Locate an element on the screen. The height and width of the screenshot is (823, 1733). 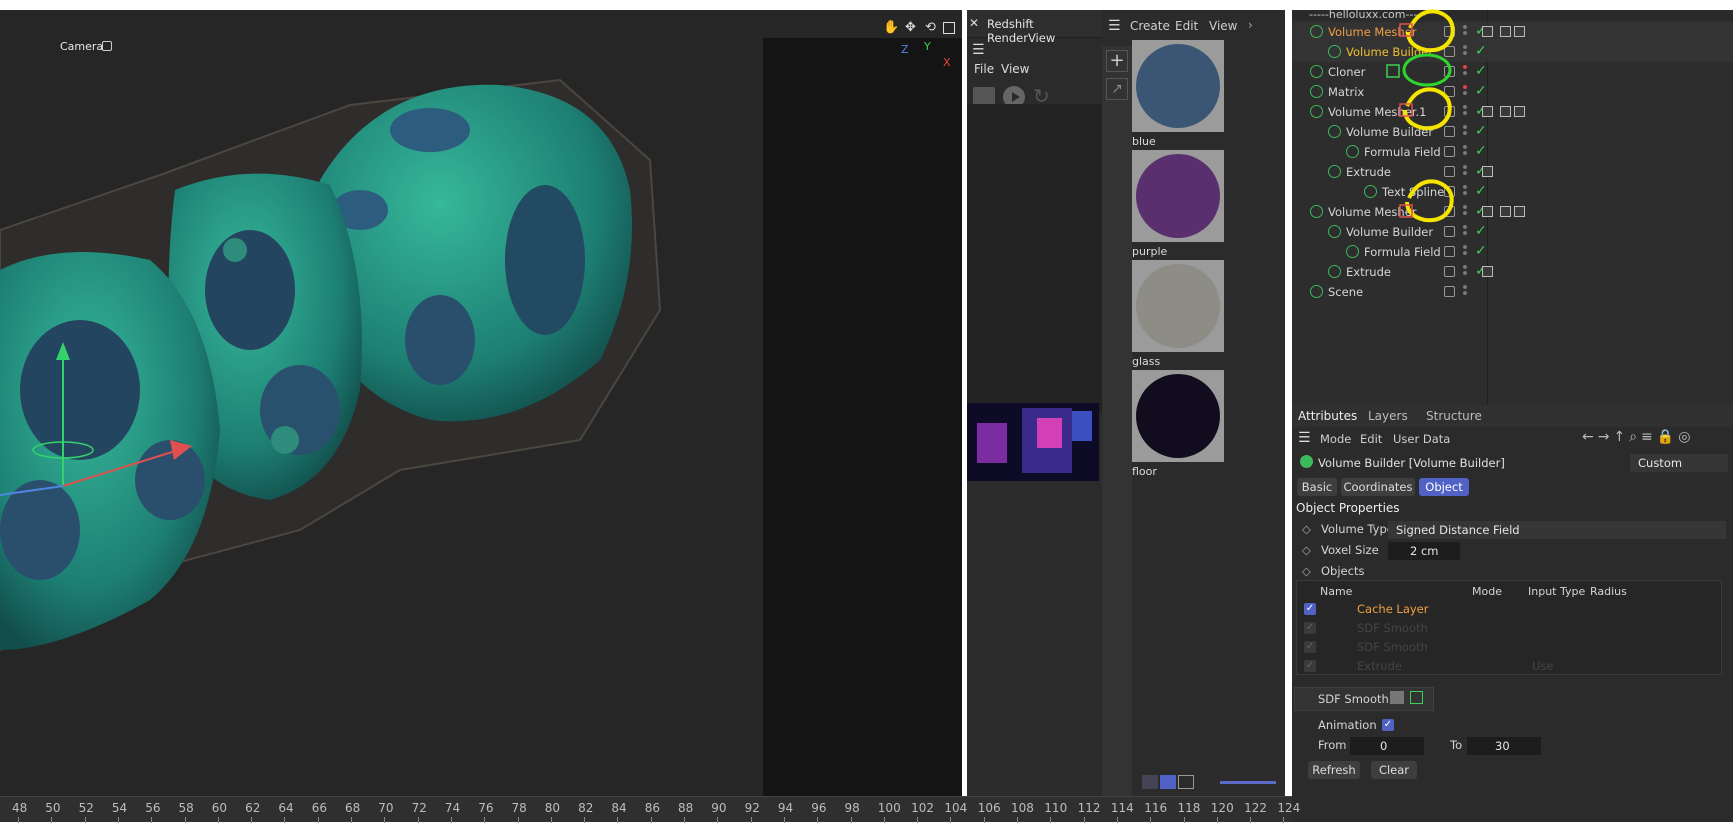
timeline-tick-label: 102 is located at coordinates (922, 808).